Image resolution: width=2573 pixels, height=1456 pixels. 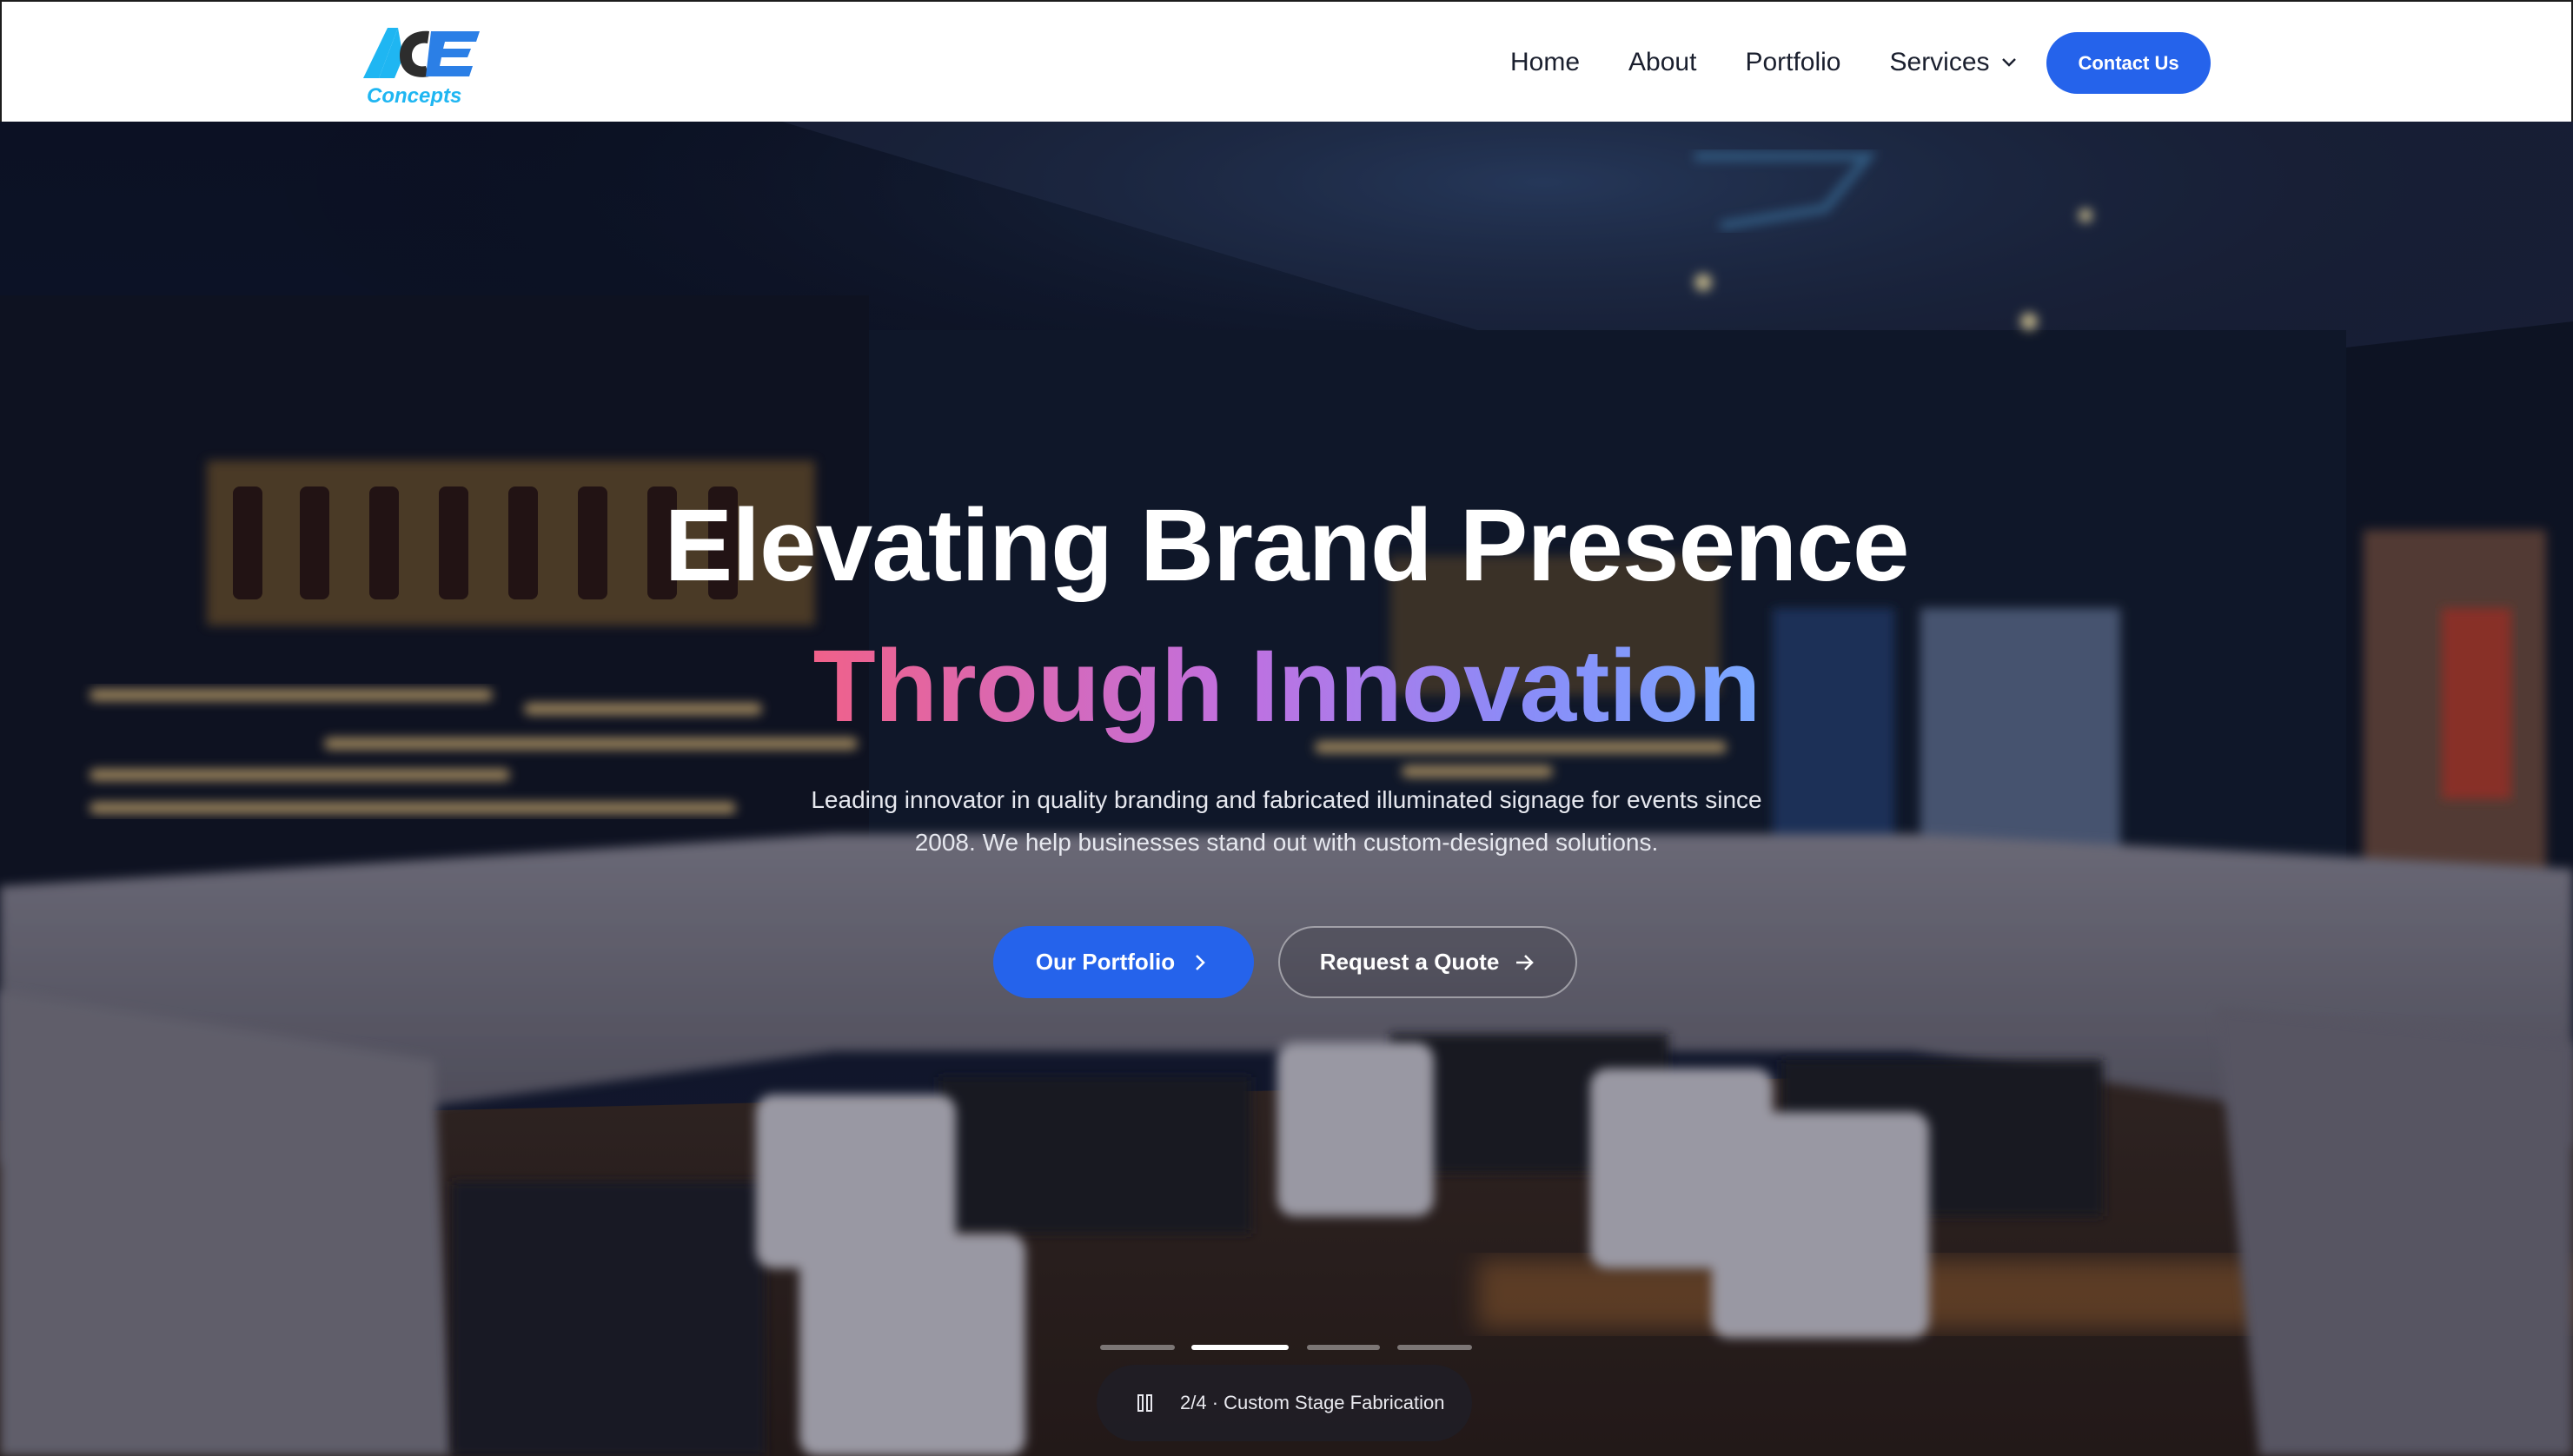 What do you see at coordinates (1662, 62) in the screenshot?
I see `nav-about-link: About` at bounding box center [1662, 62].